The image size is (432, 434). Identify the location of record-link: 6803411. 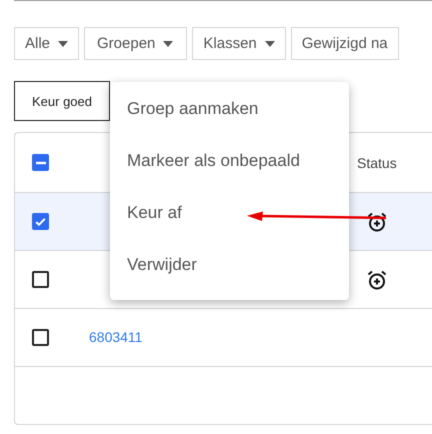
(115, 336).